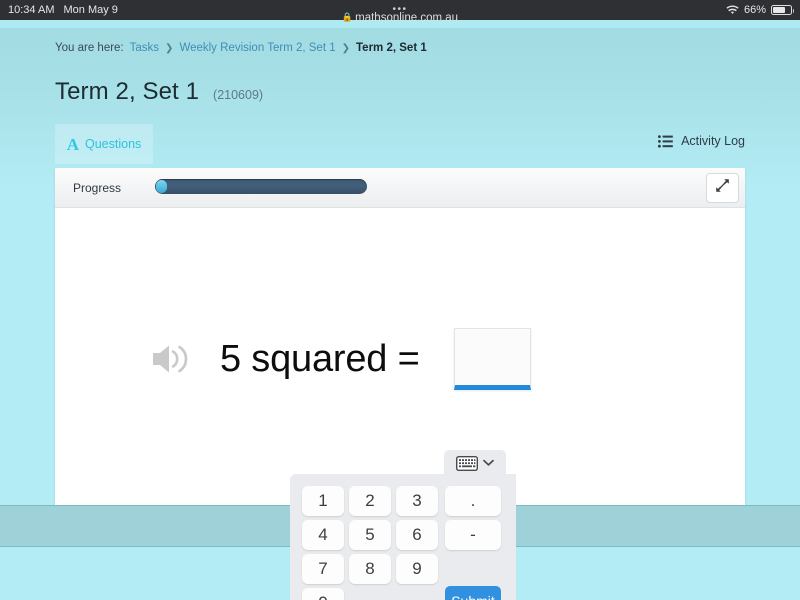 This screenshot has width=800, height=600. I want to click on page-title: Term 2, Set 1, so click(127, 91).